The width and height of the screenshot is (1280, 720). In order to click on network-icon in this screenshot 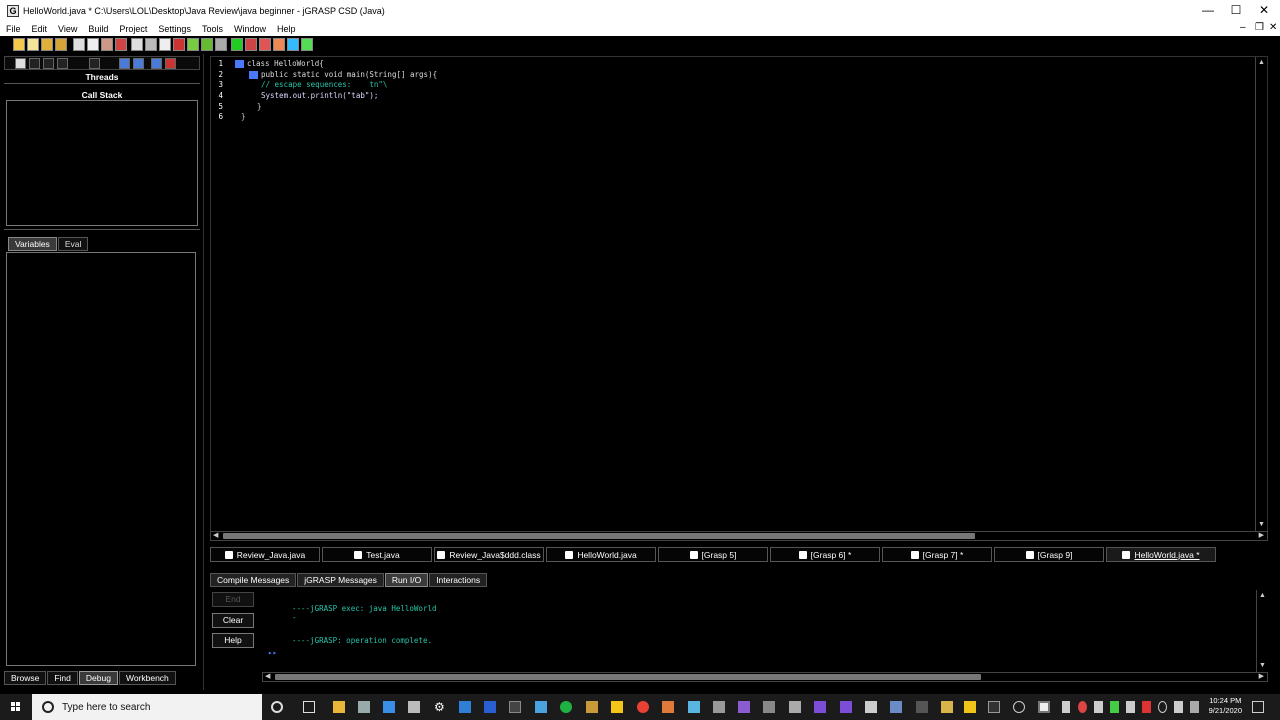, I will do `click(1162, 707)`.